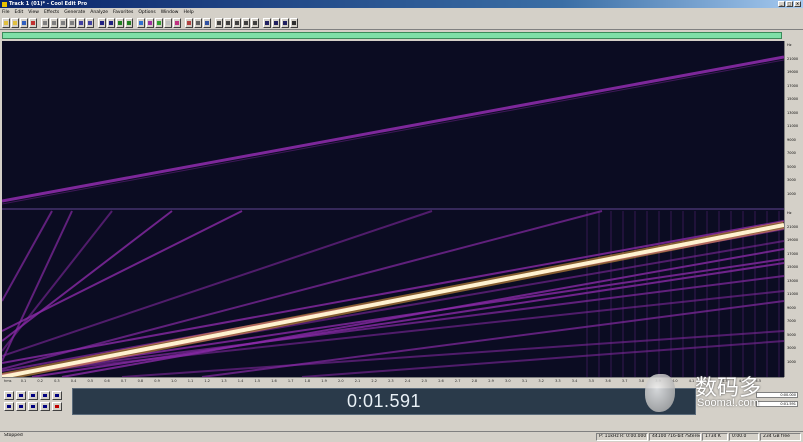  Describe the element at coordinates (9, 406) in the screenshot. I see `go-start-button` at that location.